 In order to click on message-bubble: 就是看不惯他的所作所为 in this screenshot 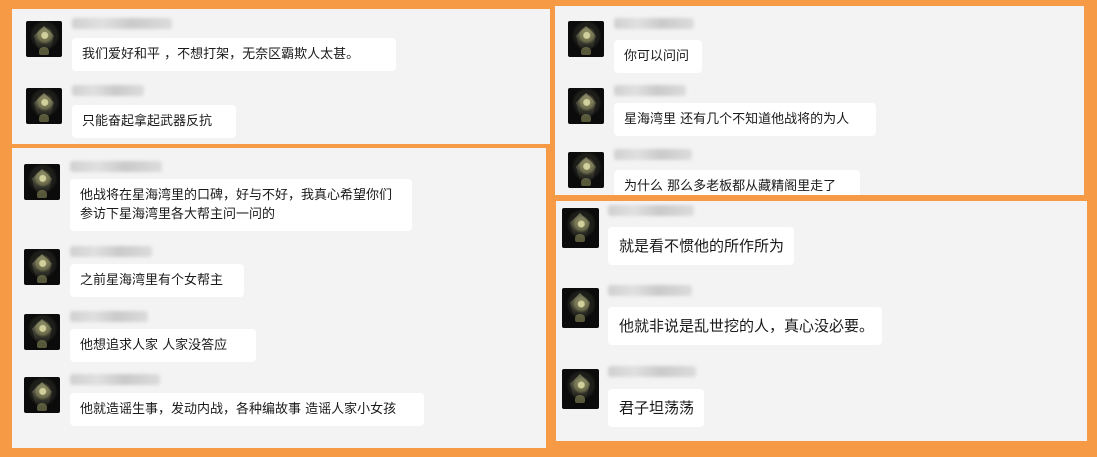, I will do `click(701, 246)`.